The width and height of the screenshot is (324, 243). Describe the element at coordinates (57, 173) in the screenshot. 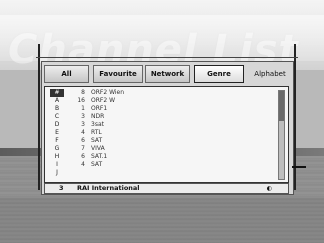

I see `letter-item: J` at that location.